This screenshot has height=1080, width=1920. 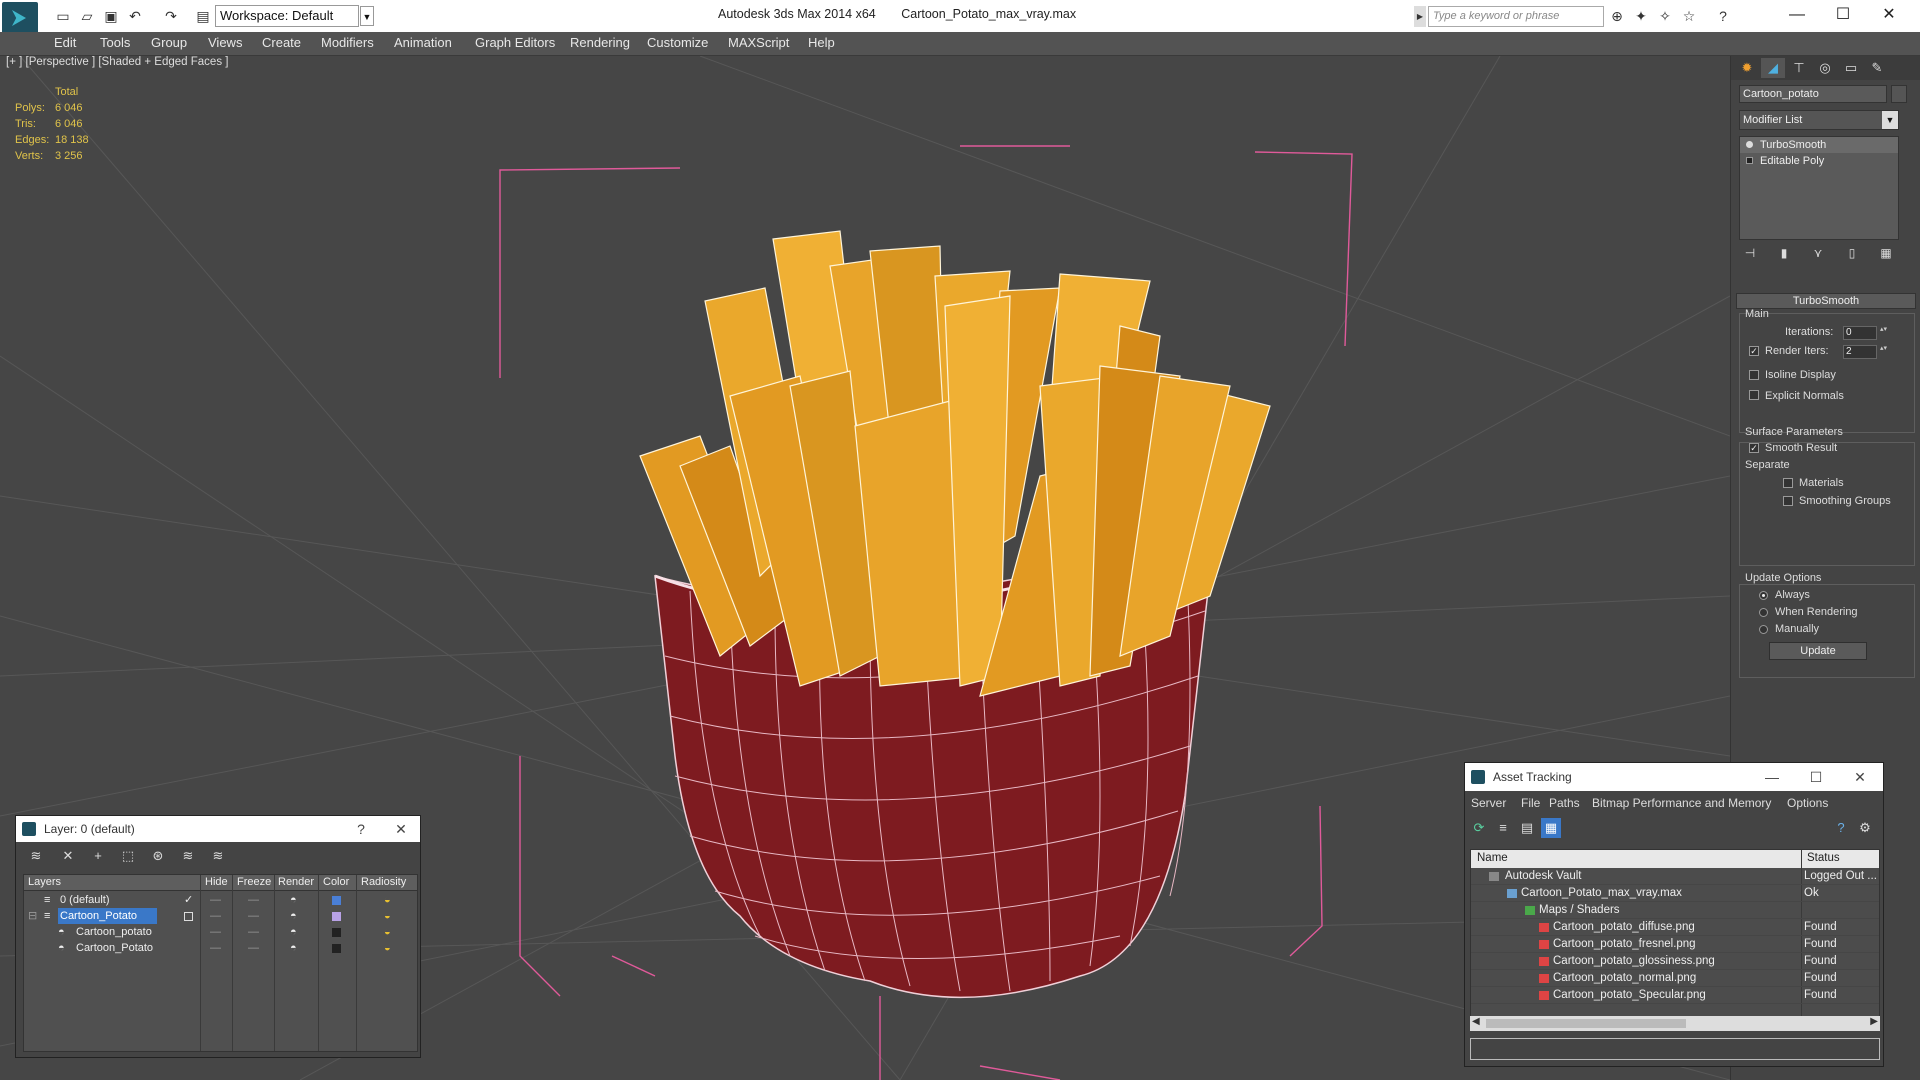 What do you see at coordinates (294, 16) in the screenshot?
I see `workspace-dropdown: Workspace: Default ▼` at bounding box center [294, 16].